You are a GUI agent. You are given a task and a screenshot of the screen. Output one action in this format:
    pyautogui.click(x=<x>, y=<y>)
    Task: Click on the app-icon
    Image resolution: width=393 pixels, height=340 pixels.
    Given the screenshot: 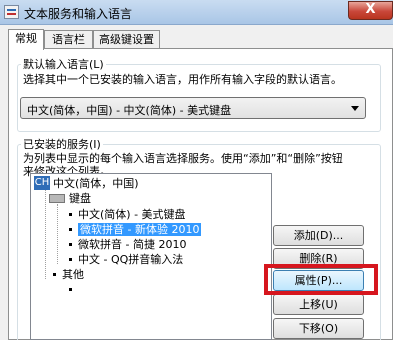 What is the action you would take?
    pyautogui.click(x=11, y=12)
    